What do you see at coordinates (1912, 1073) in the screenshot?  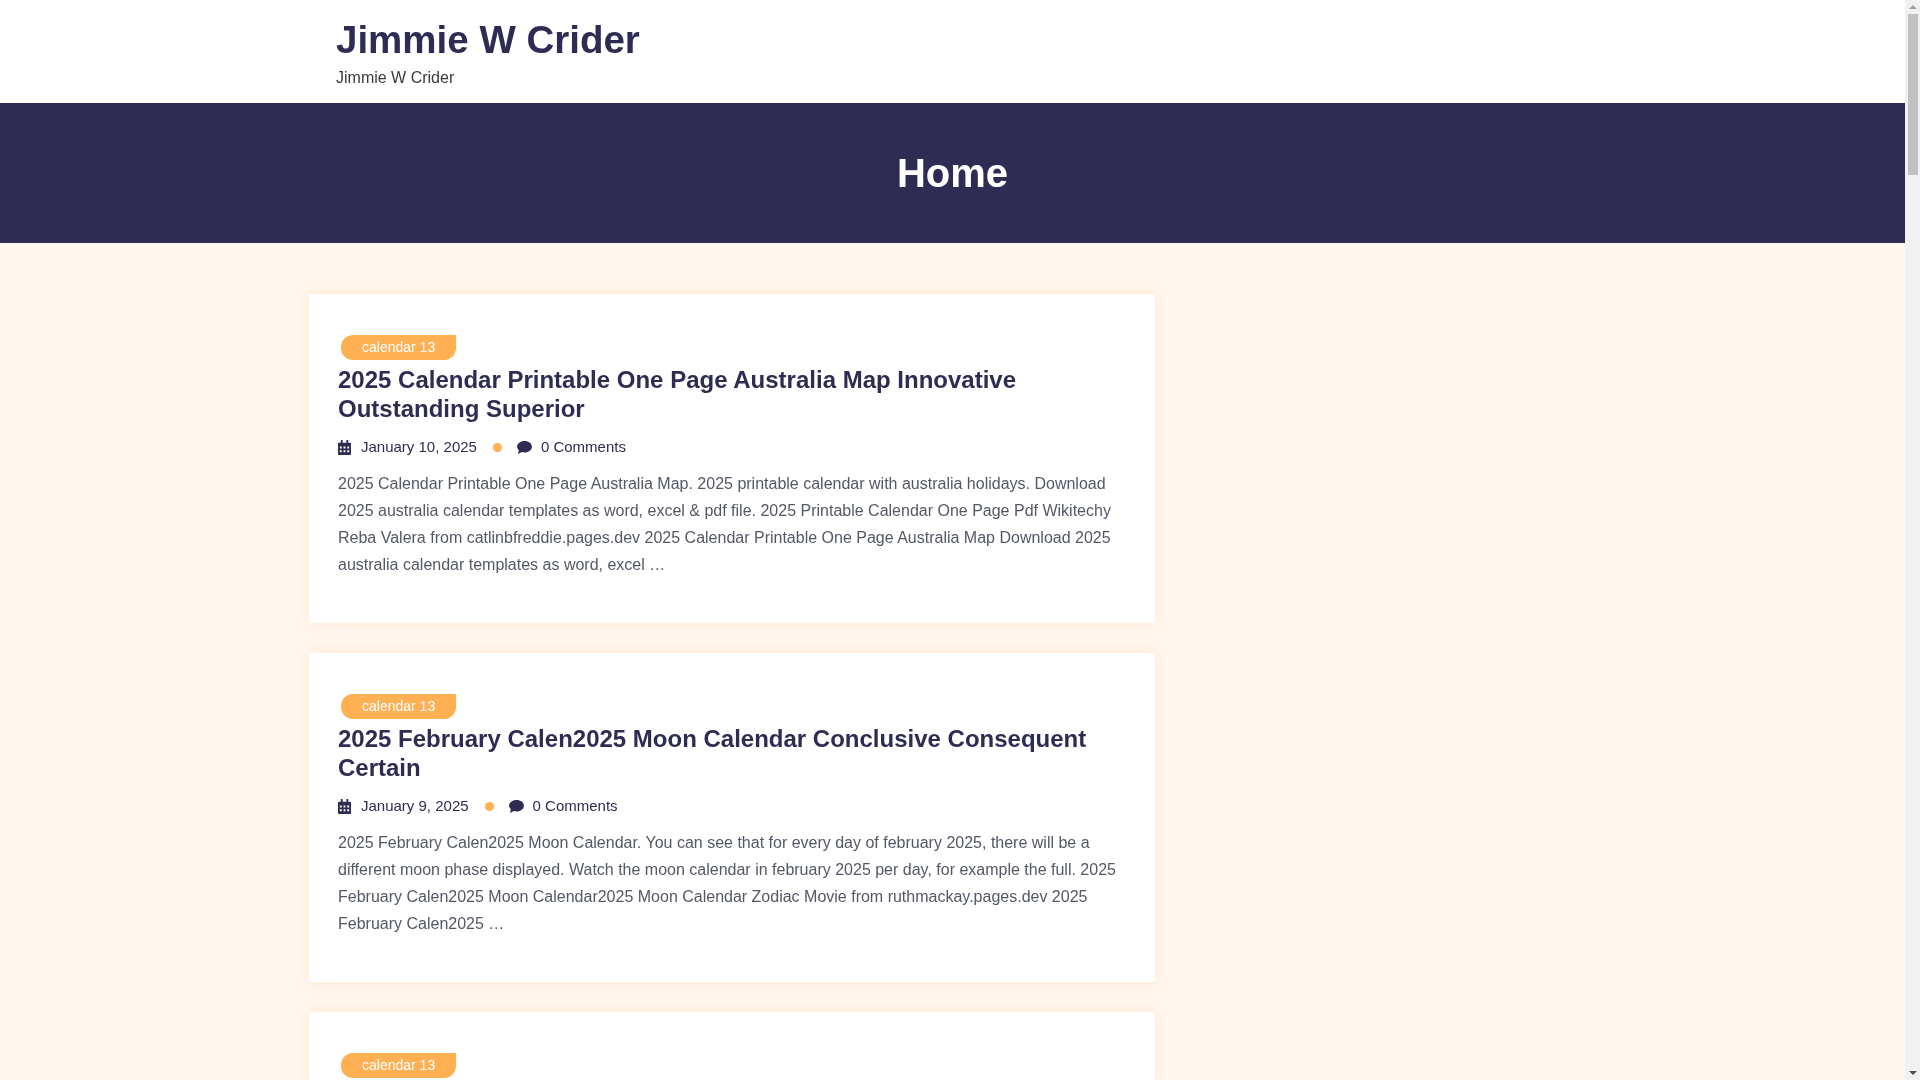 I see `scroll-down-icon` at bounding box center [1912, 1073].